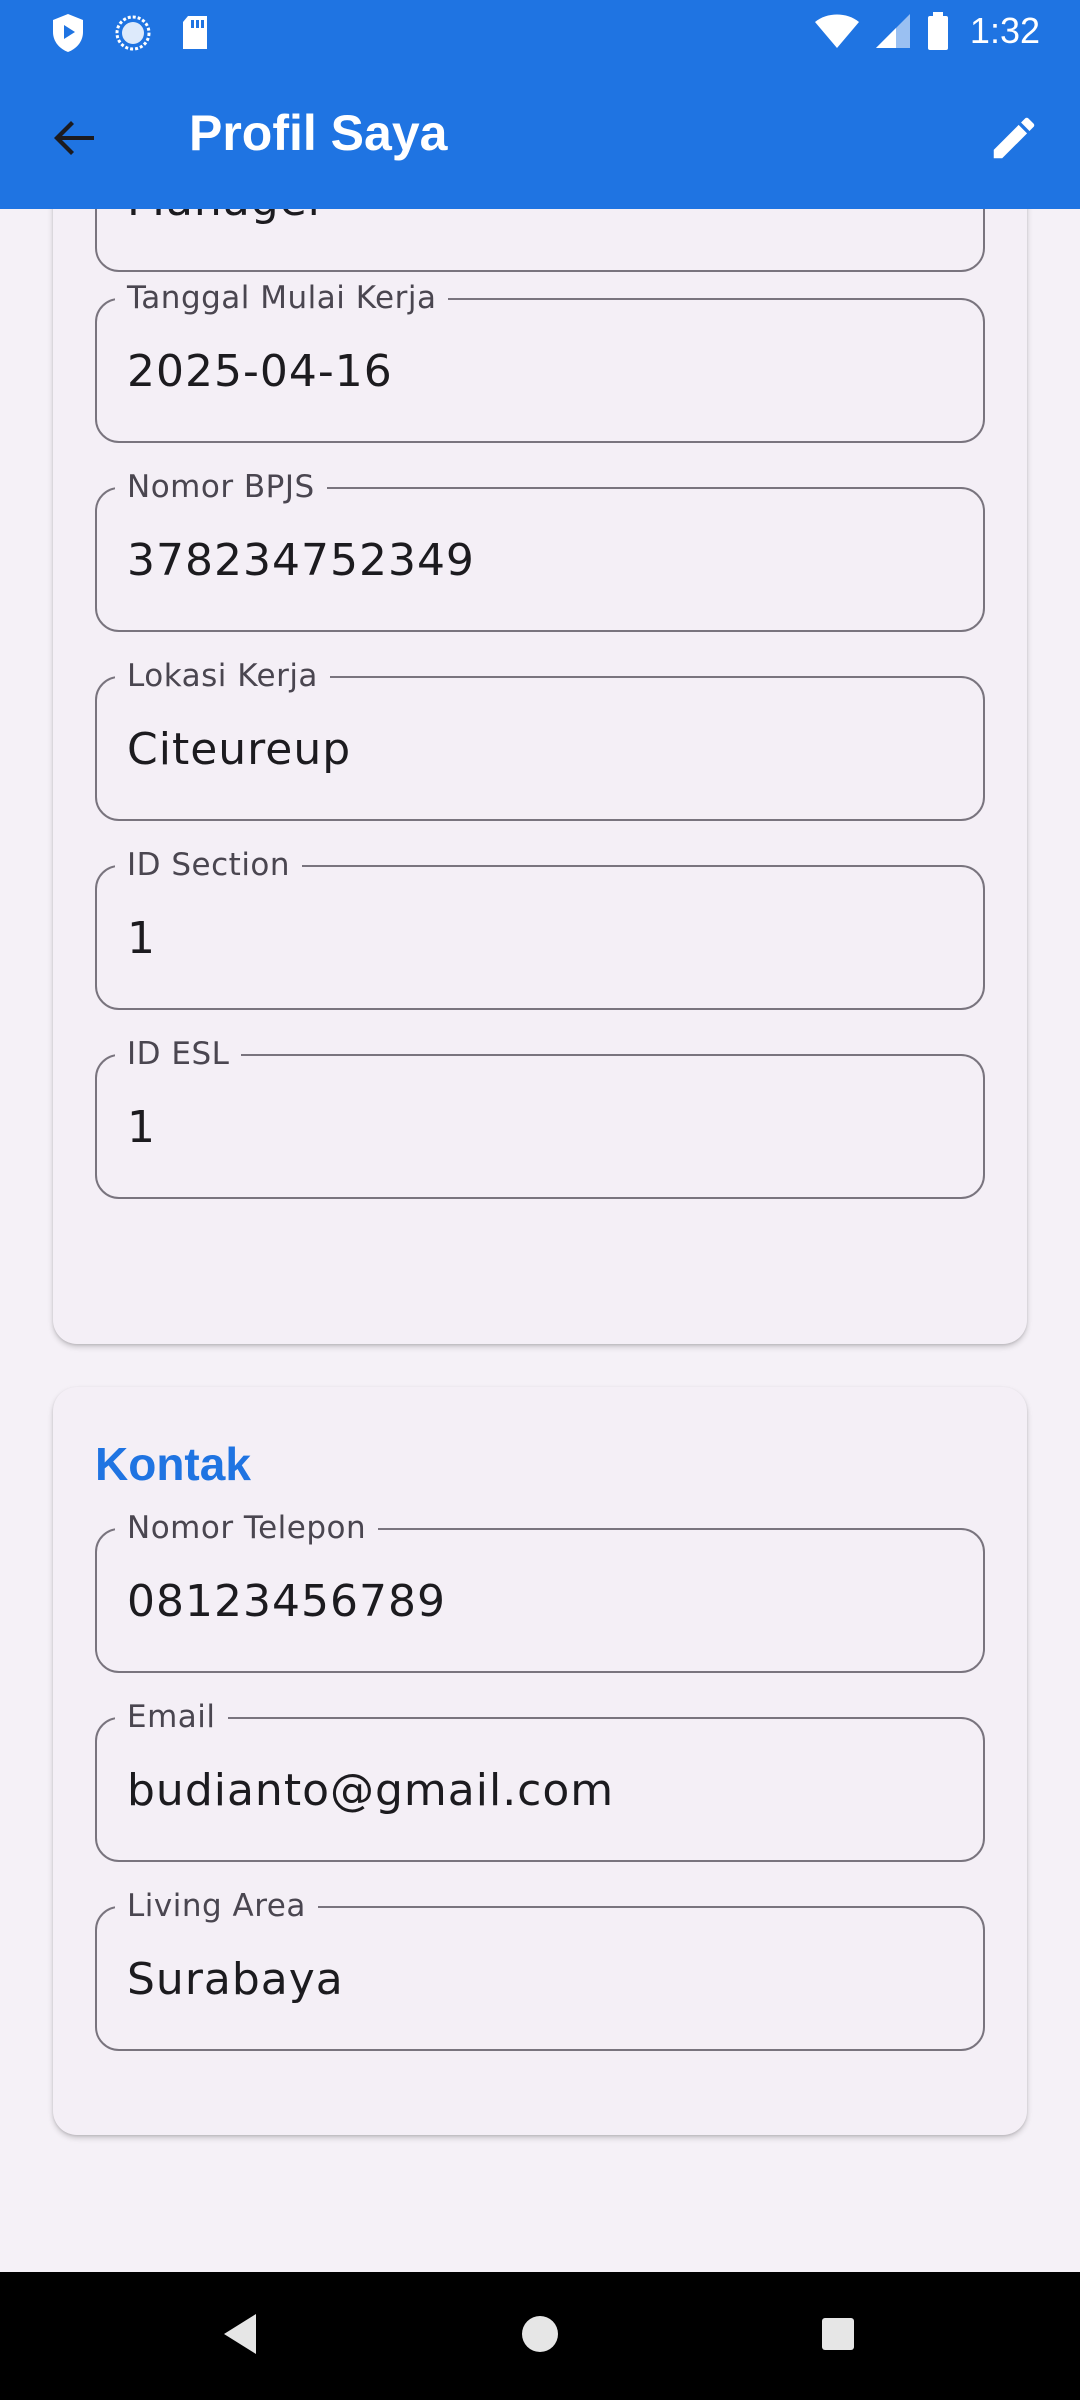 Image resolution: width=1080 pixels, height=2400 pixels. What do you see at coordinates (239, 749) in the screenshot?
I see `work-location-value: Citeureup` at bounding box center [239, 749].